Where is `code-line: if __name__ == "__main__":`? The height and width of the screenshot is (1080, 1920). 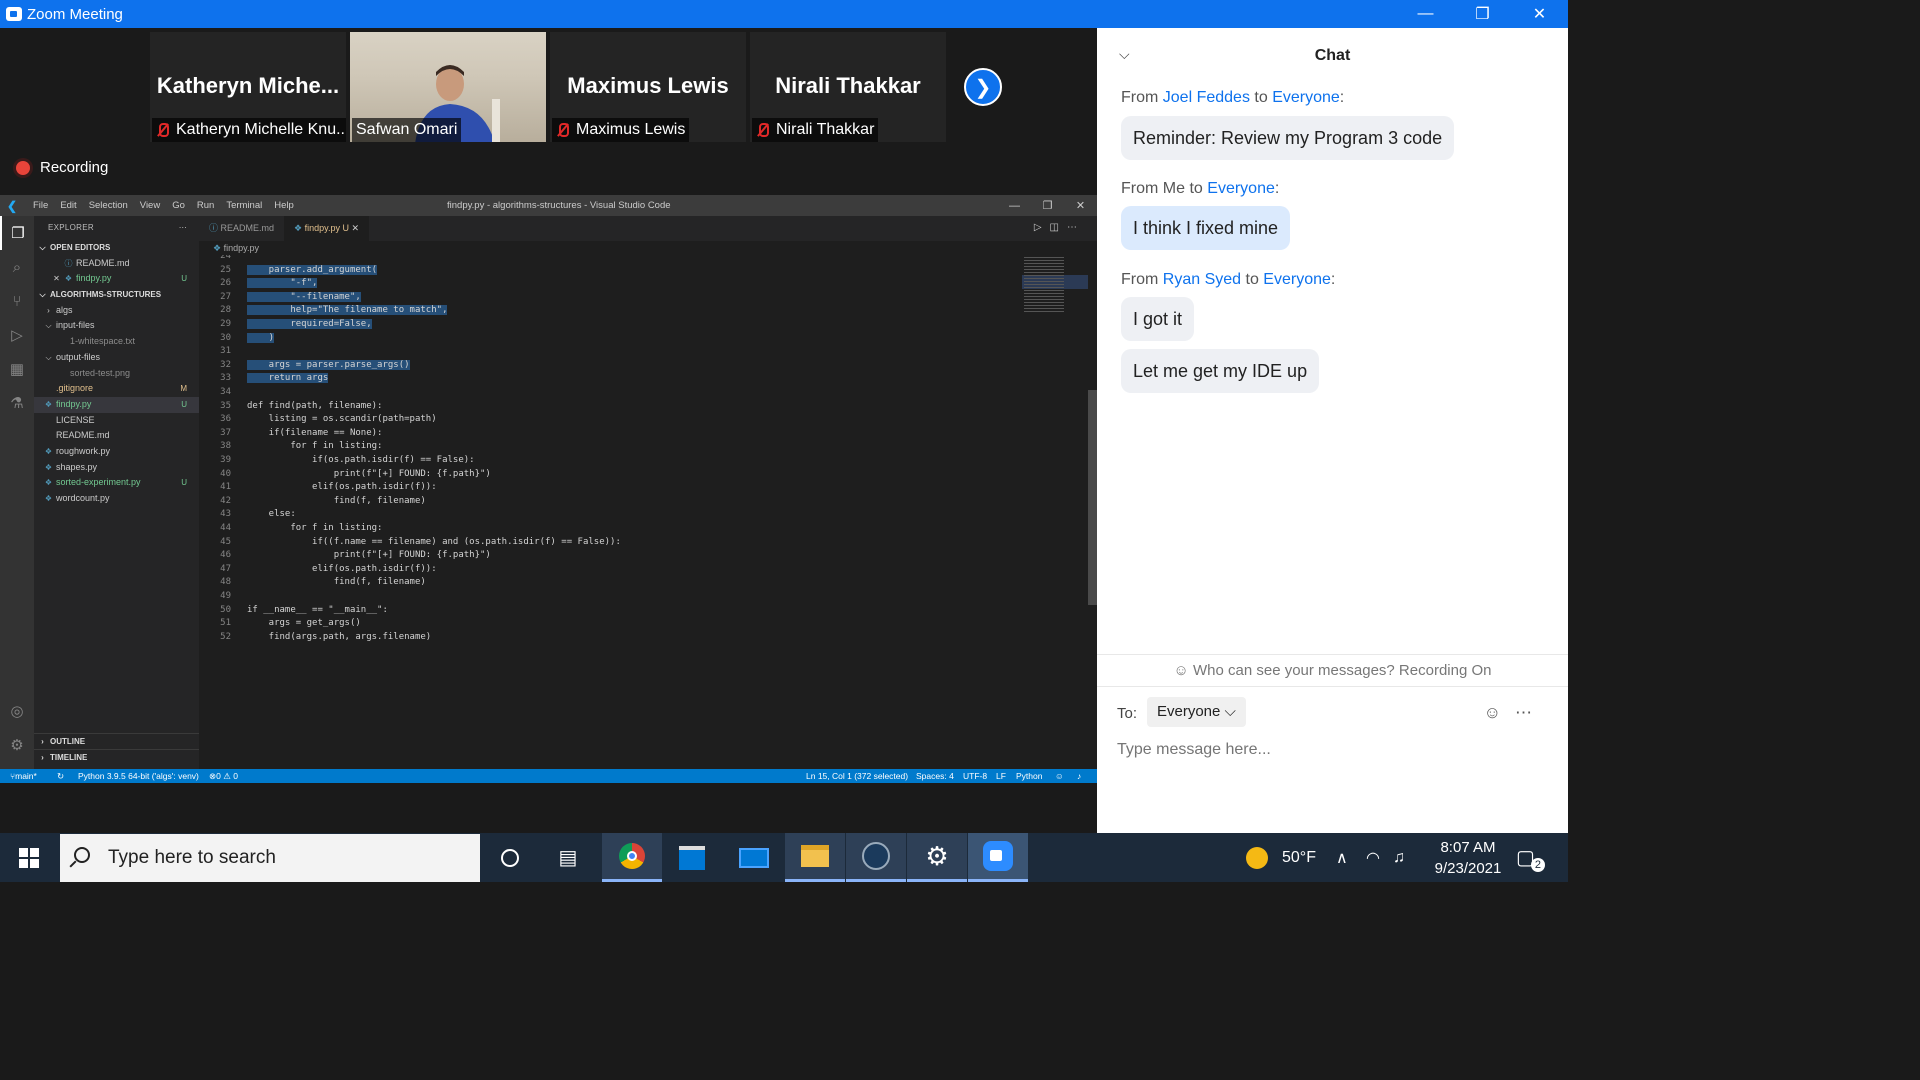 code-line: if __name__ == "__main__": is located at coordinates (317, 610).